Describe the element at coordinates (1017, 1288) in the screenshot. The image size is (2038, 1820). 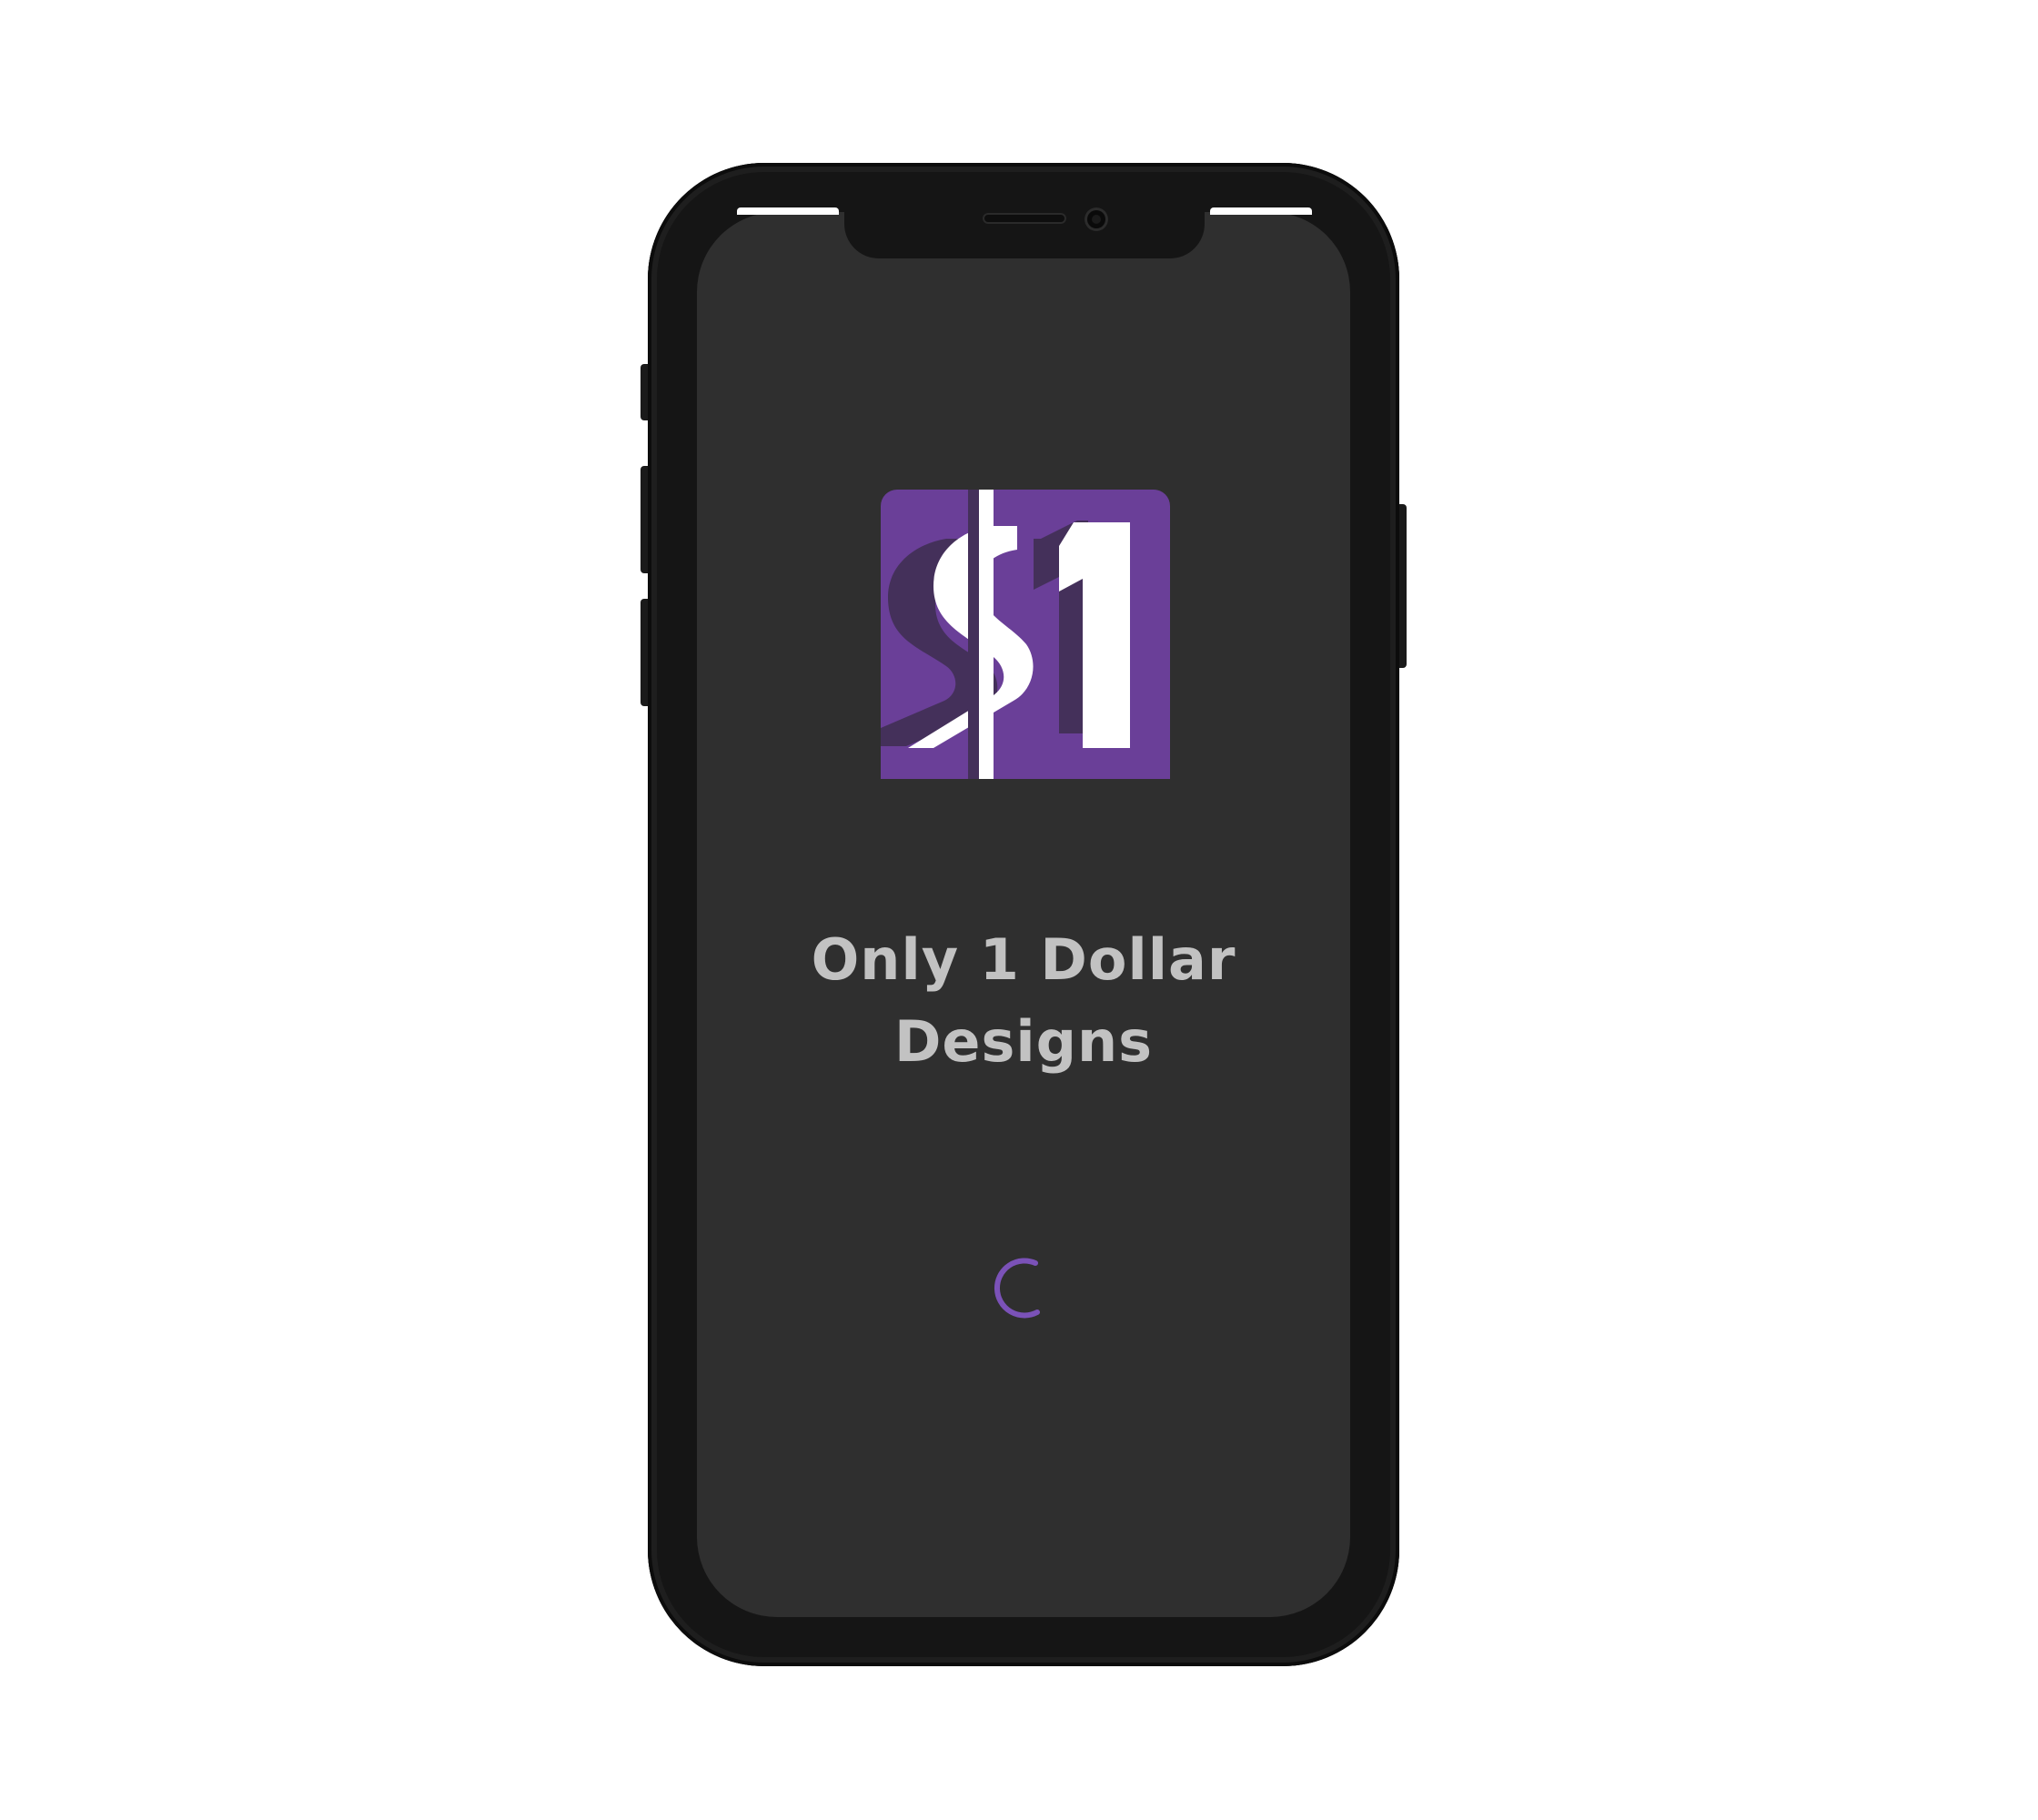
I see `loading-spinner-icon` at that location.